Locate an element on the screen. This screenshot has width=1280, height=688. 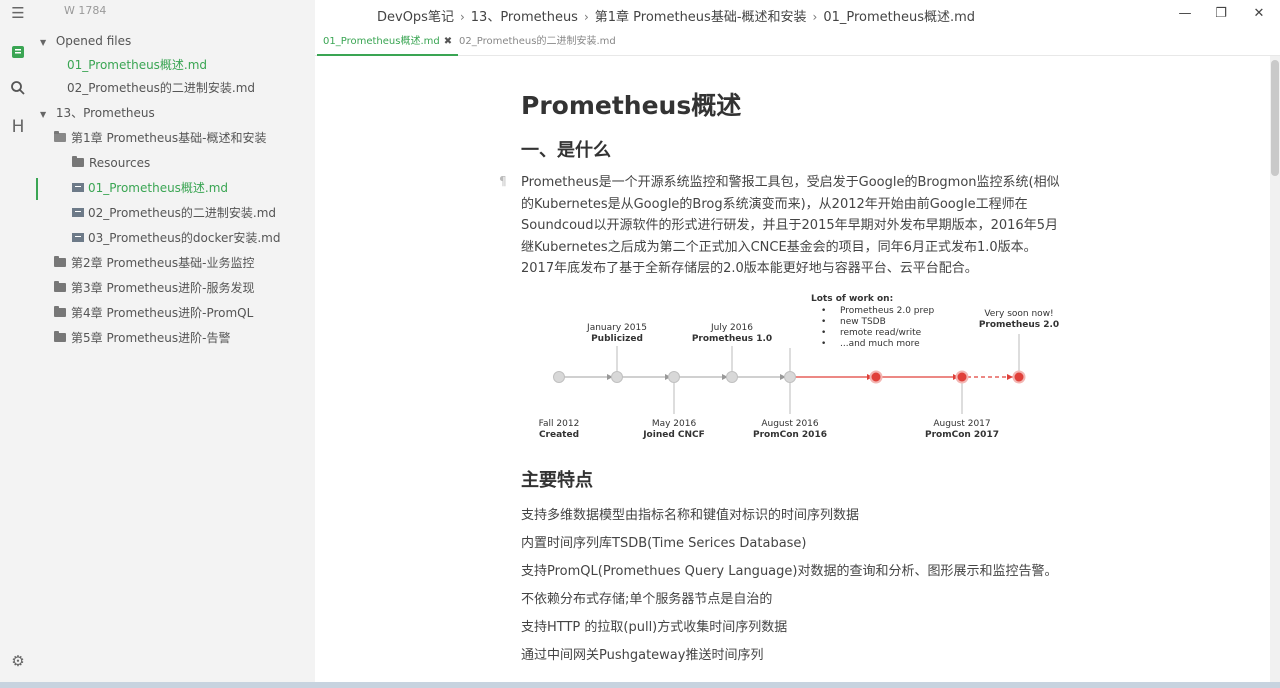
timeline-date: Fall 2012 is located at coordinates (559, 424).